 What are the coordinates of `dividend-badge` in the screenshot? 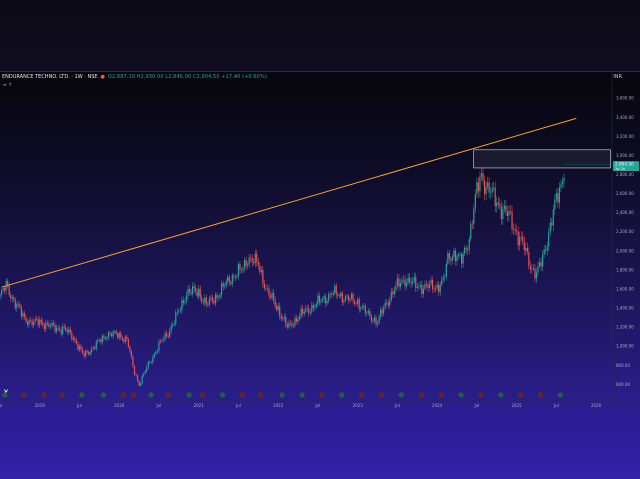 It's located at (461, 395).